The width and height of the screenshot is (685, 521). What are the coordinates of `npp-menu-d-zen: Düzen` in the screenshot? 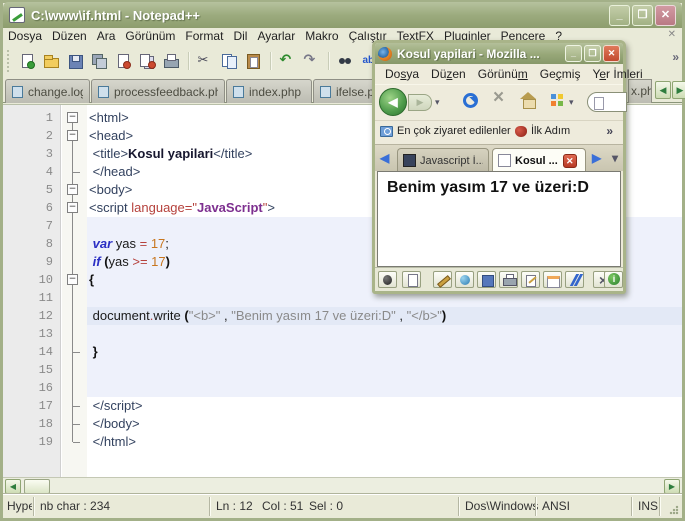 It's located at (69, 36).